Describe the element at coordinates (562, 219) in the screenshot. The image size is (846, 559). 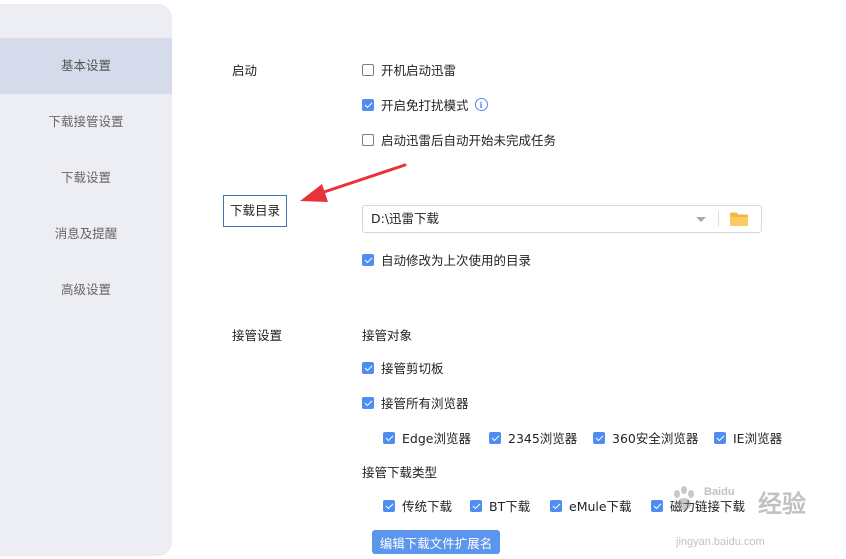
I see `download-dir-select: D:\迅雷下载` at that location.